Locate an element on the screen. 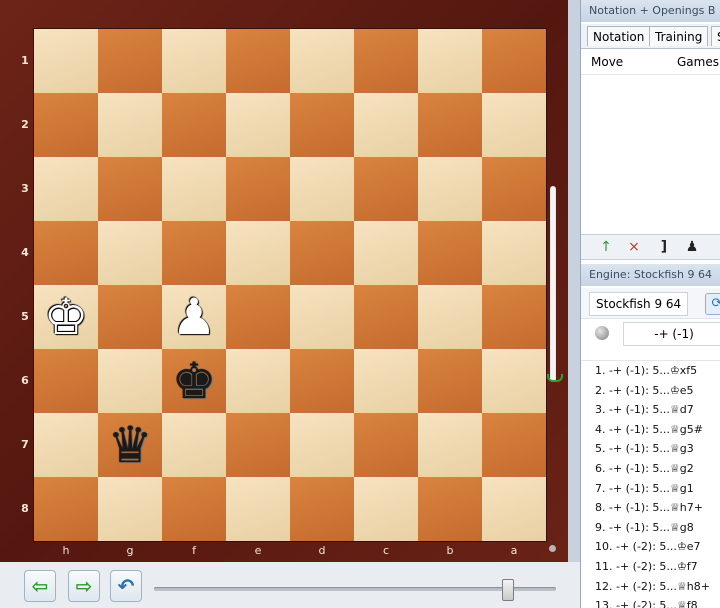 This screenshot has width=720, height=608. tab-more: S is located at coordinates (715, 36).